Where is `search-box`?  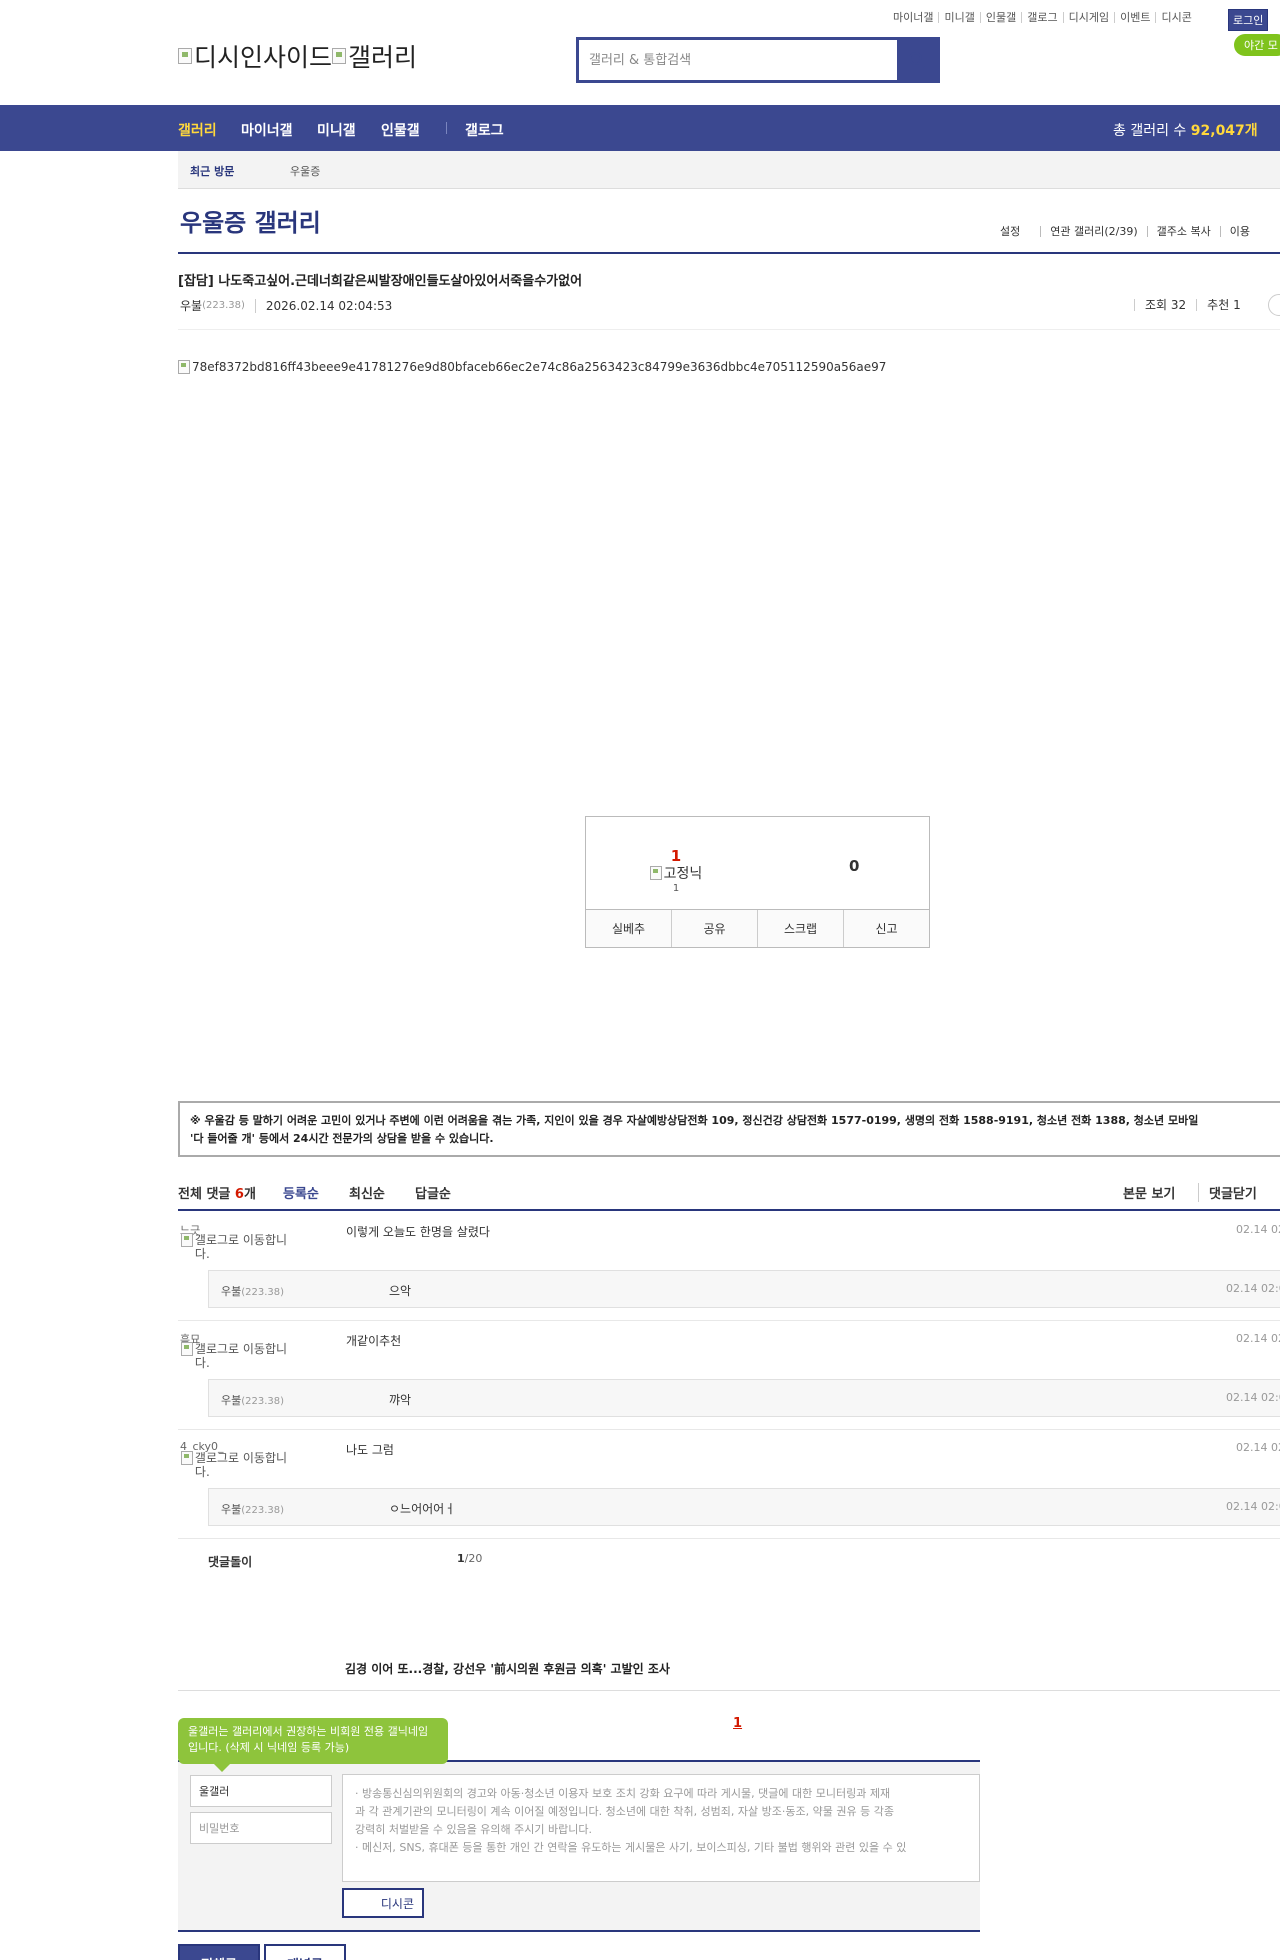
search-box is located at coordinates (758, 60).